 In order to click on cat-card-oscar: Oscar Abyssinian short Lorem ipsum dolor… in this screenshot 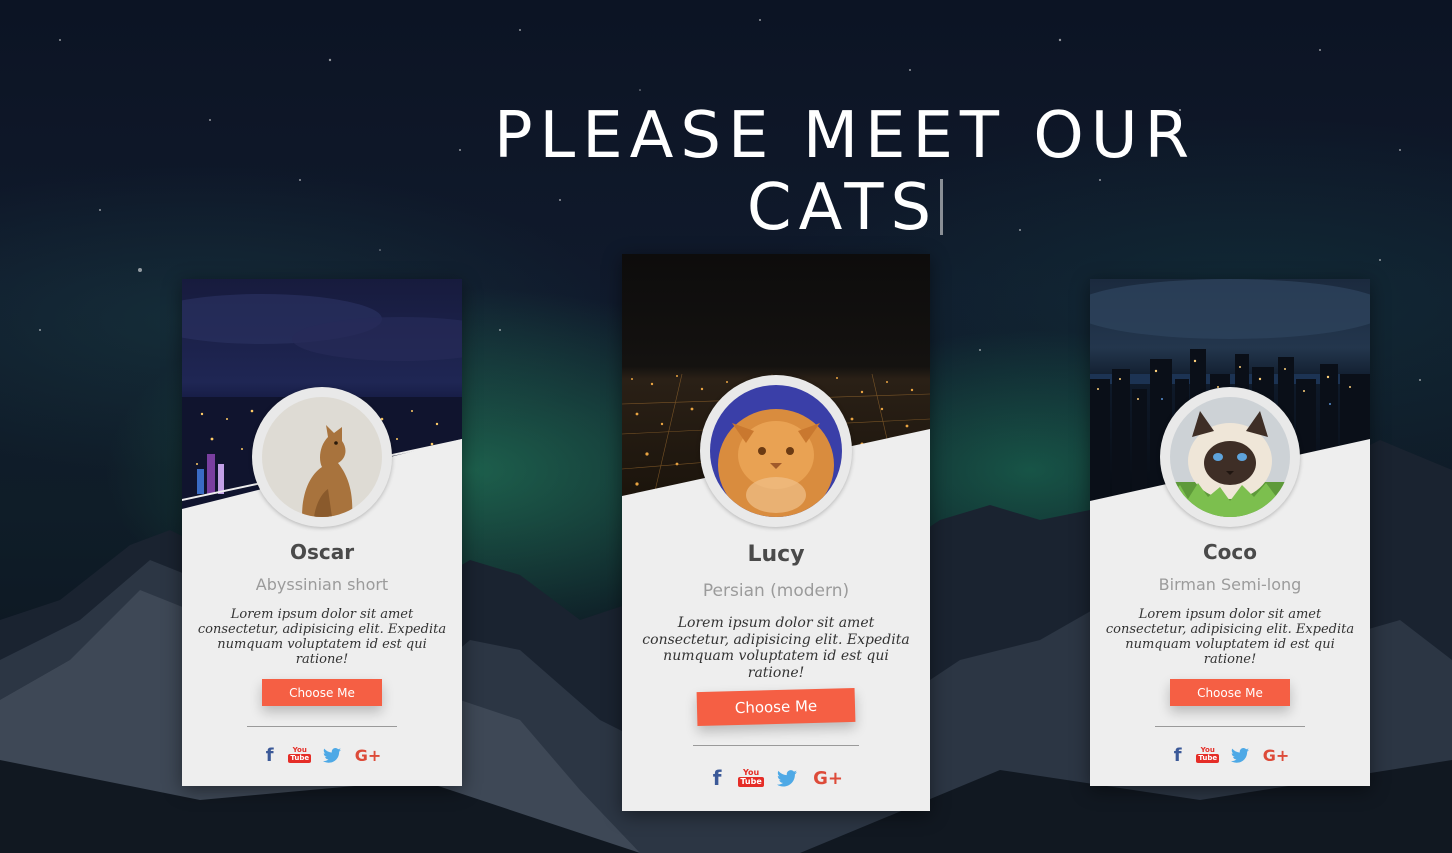, I will do `click(322, 532)`.